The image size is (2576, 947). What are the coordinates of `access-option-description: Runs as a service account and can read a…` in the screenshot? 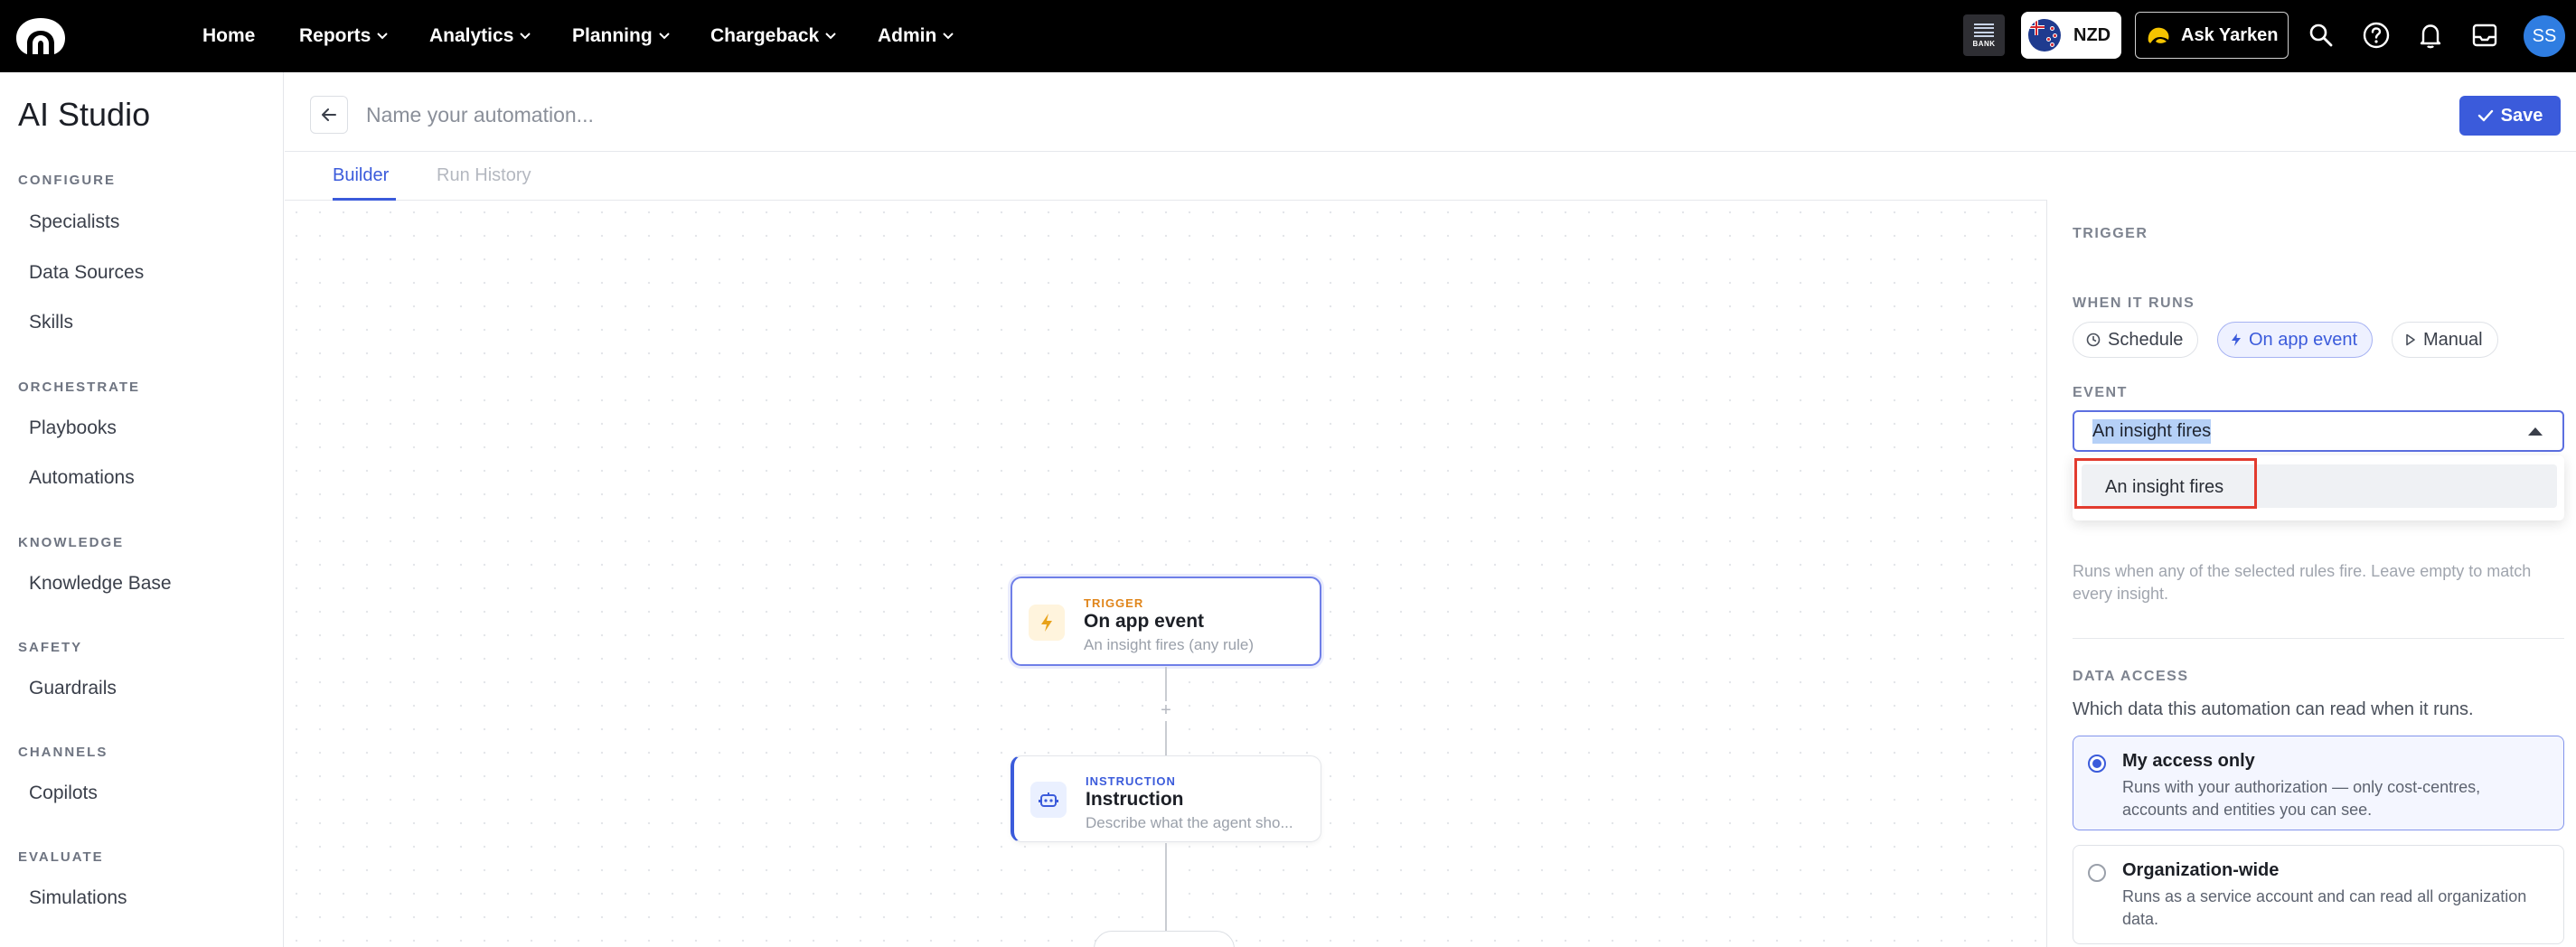 It's located at (2324, 907).